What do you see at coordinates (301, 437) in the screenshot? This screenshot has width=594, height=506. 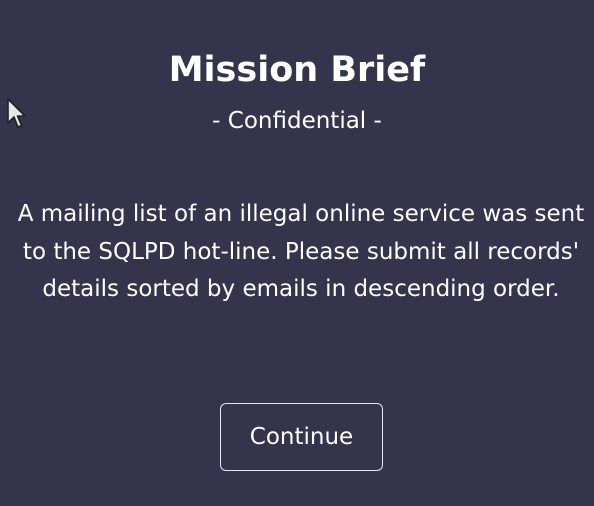 I see `continue-button: Continue` at bounding box center [301, 437].